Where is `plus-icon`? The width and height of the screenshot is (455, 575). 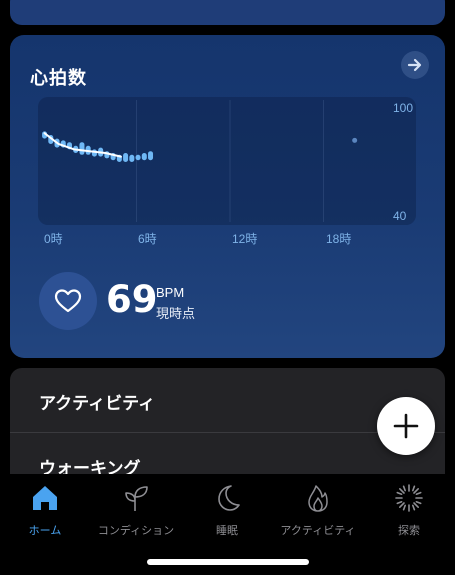
plus-icon is located at coordinates (406, 426).